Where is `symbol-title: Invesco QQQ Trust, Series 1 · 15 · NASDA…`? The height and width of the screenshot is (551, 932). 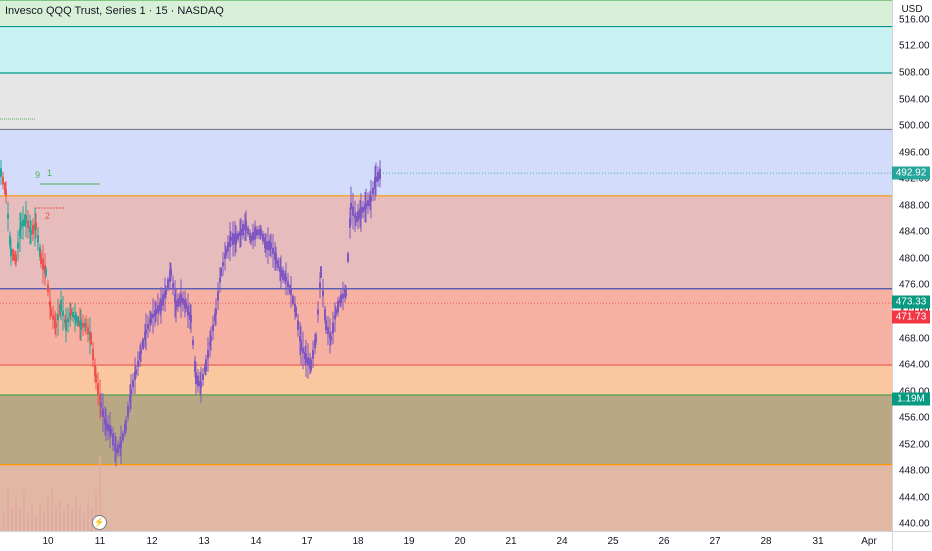 symbol-title: Invesco QQQ Trust, Series 1 · 15 · NASDA… is located at coordinates (114, 11).